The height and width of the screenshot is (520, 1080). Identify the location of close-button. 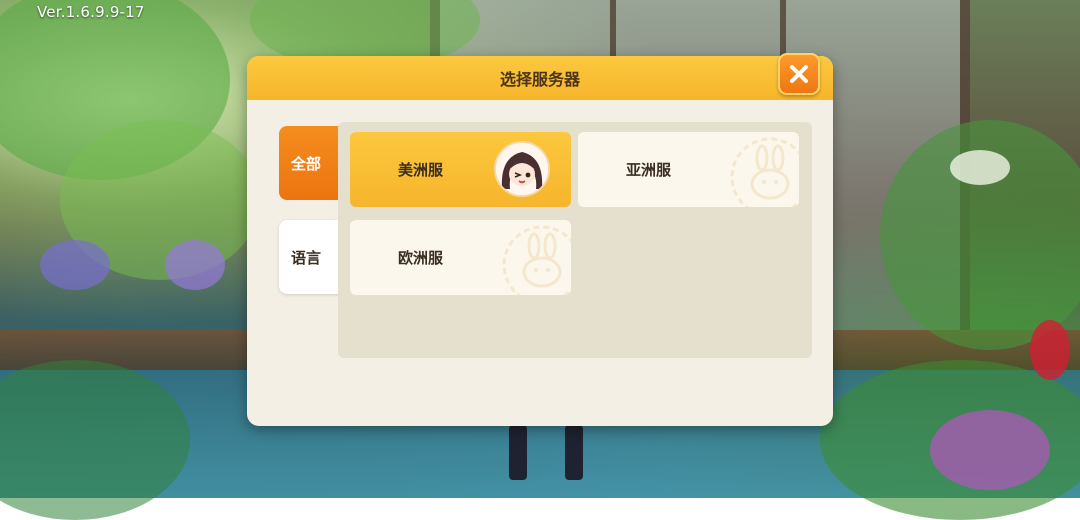
(799, 74).